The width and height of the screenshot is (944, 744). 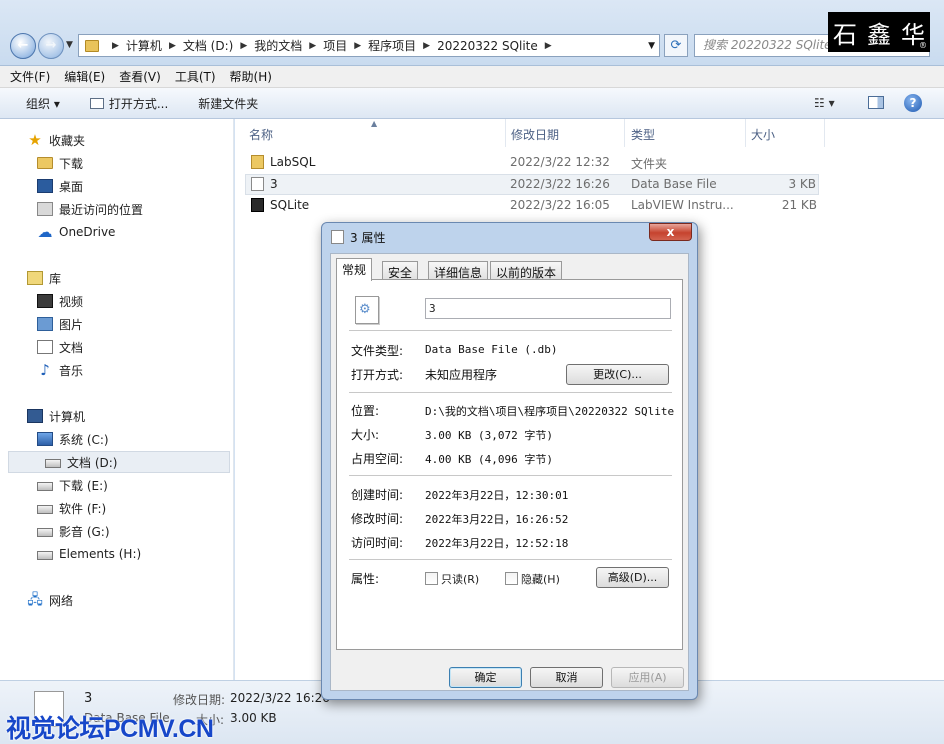 What do you see at coordinates (526, 270) in the screenshot?
I see `tab-previous-versions: 以前的版本` at bounding box center [526, 270].